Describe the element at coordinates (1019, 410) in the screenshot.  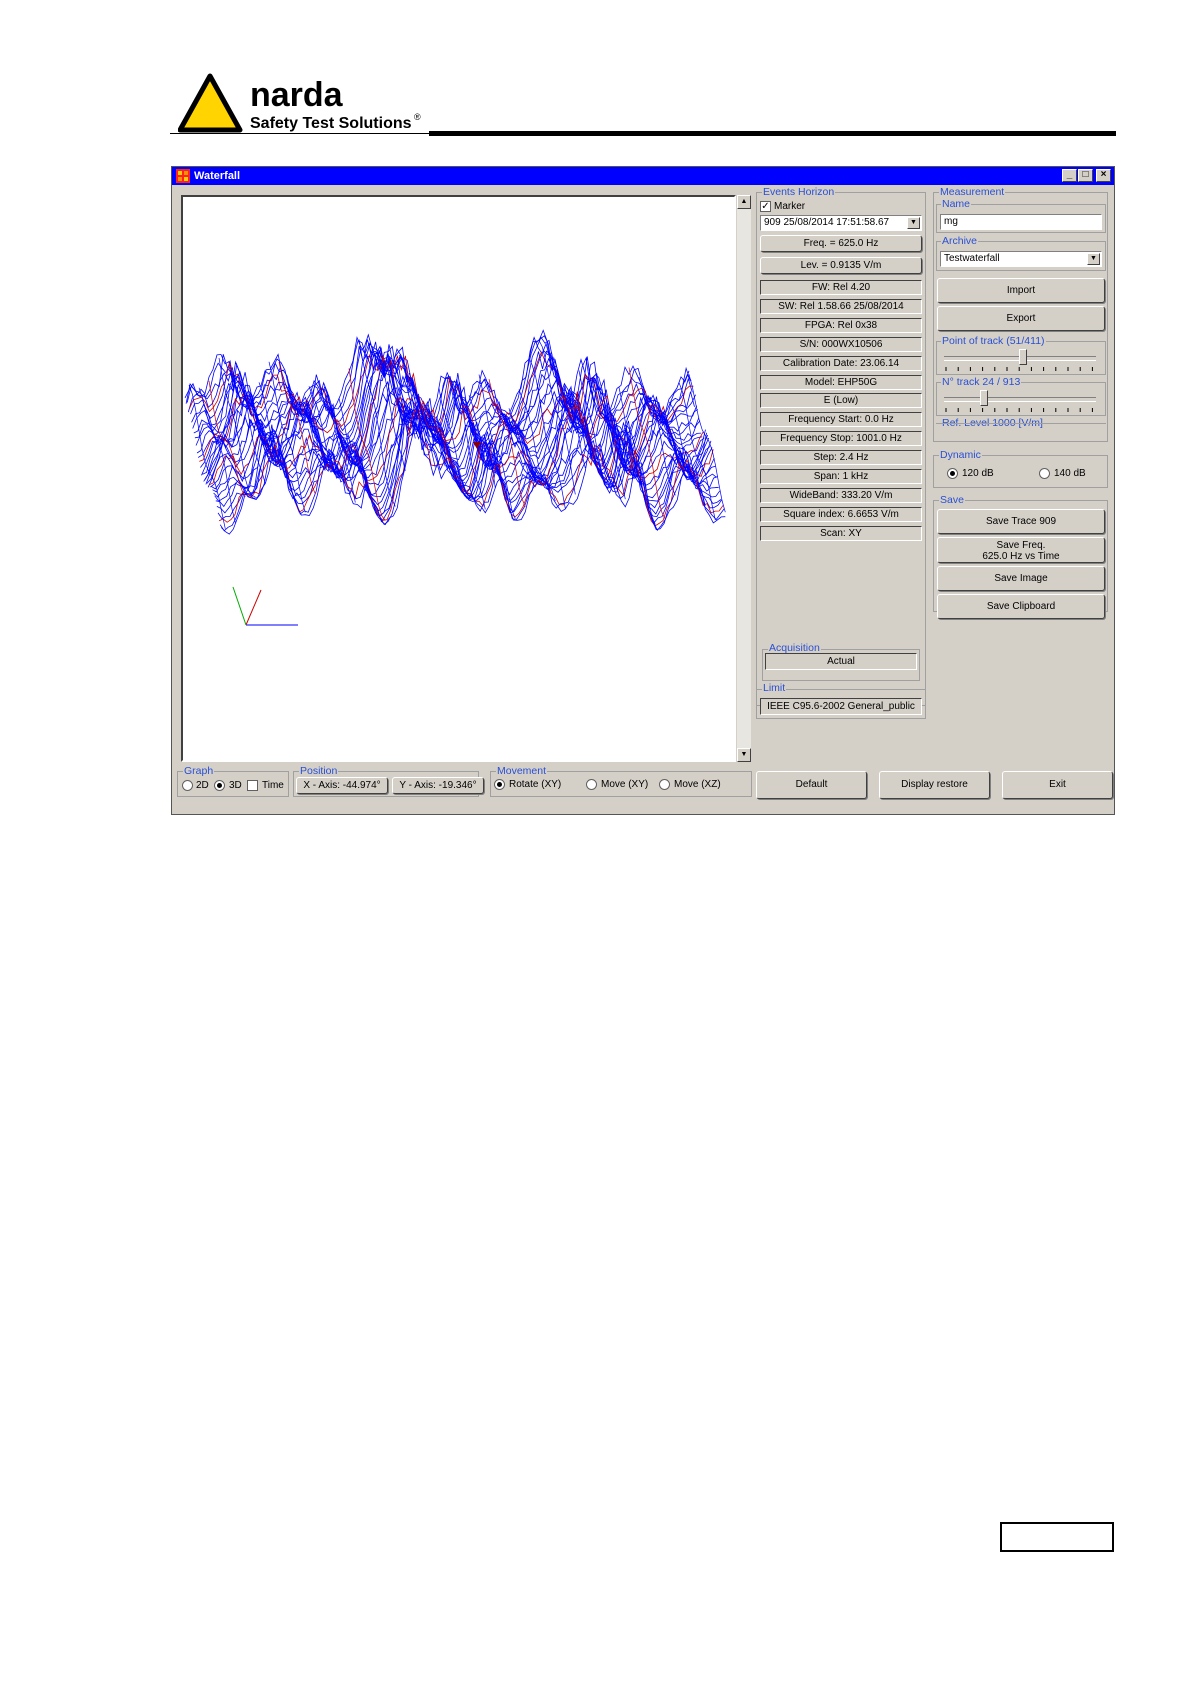
I see `track-ticks` at that location.